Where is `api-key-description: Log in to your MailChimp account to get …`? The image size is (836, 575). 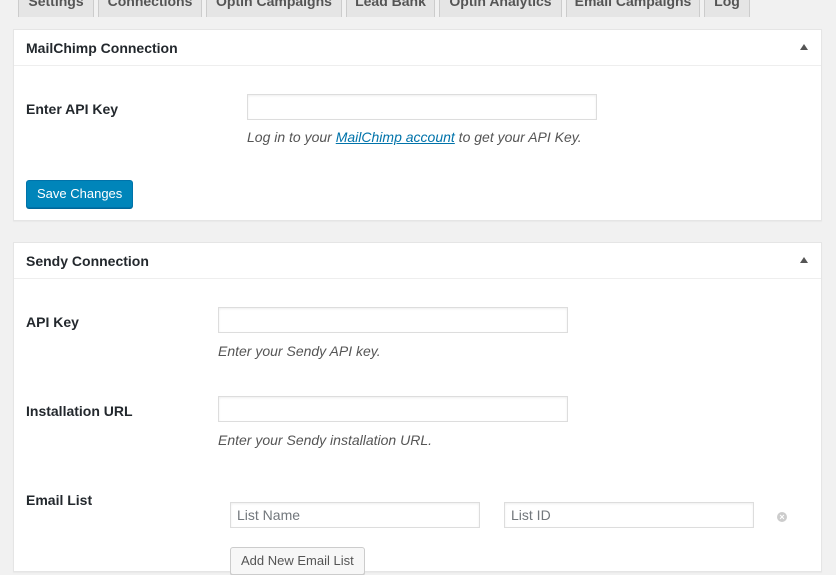
api-key-description: Log in to your MailChimp account to get … is located at coordinates (414, 137).